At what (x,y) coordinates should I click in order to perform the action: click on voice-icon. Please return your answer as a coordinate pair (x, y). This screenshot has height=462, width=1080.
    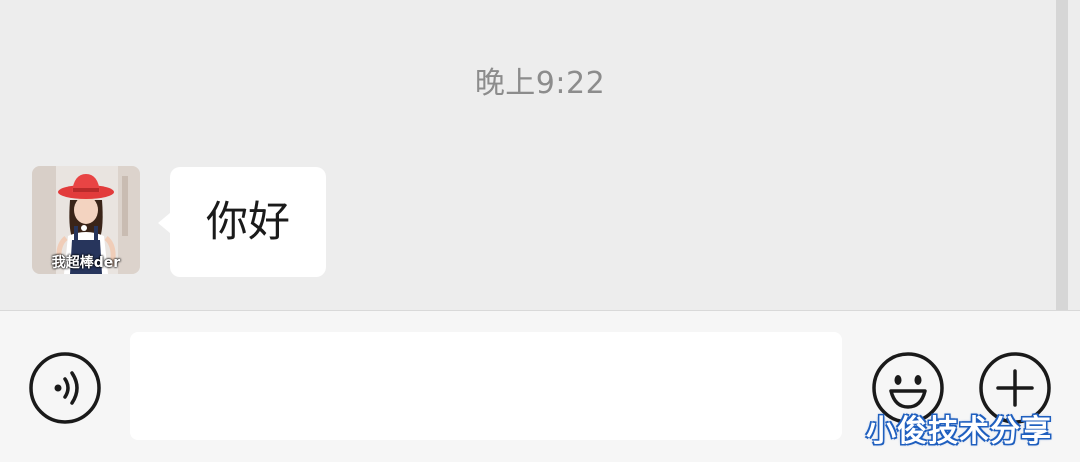
    Looking at the image, I should click on (65, 388).